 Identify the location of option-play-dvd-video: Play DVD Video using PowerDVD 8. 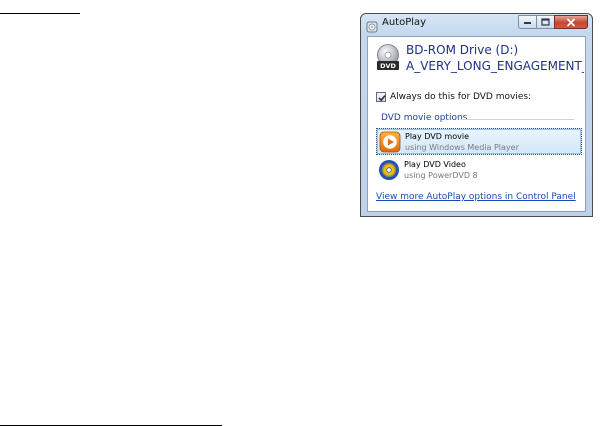
(479, 170).